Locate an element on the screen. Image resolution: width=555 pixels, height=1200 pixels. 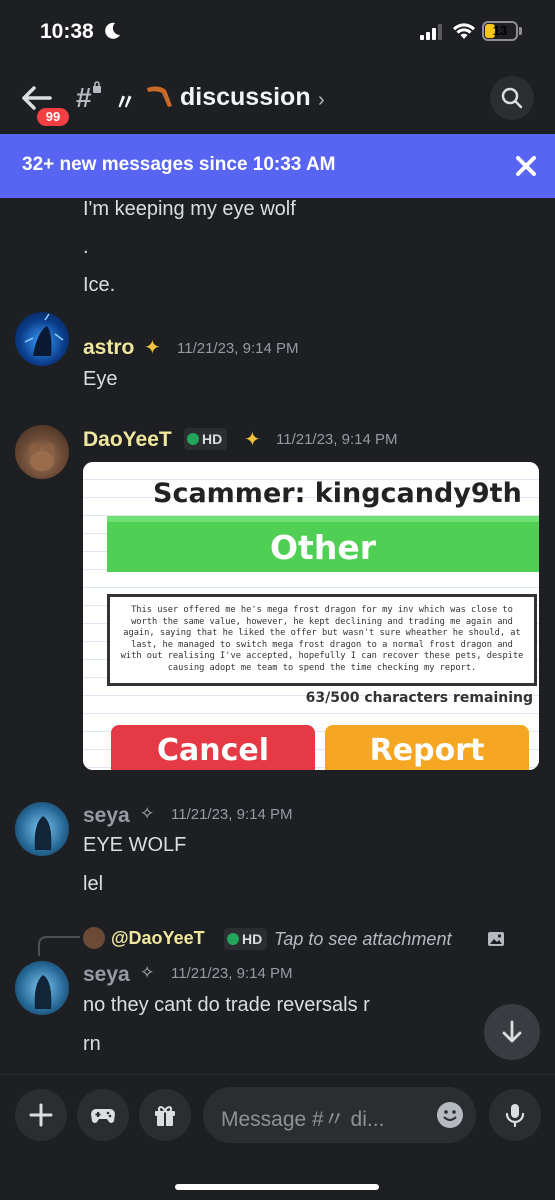
jump-to-bottom-button is located at coordinates (512, 1032).